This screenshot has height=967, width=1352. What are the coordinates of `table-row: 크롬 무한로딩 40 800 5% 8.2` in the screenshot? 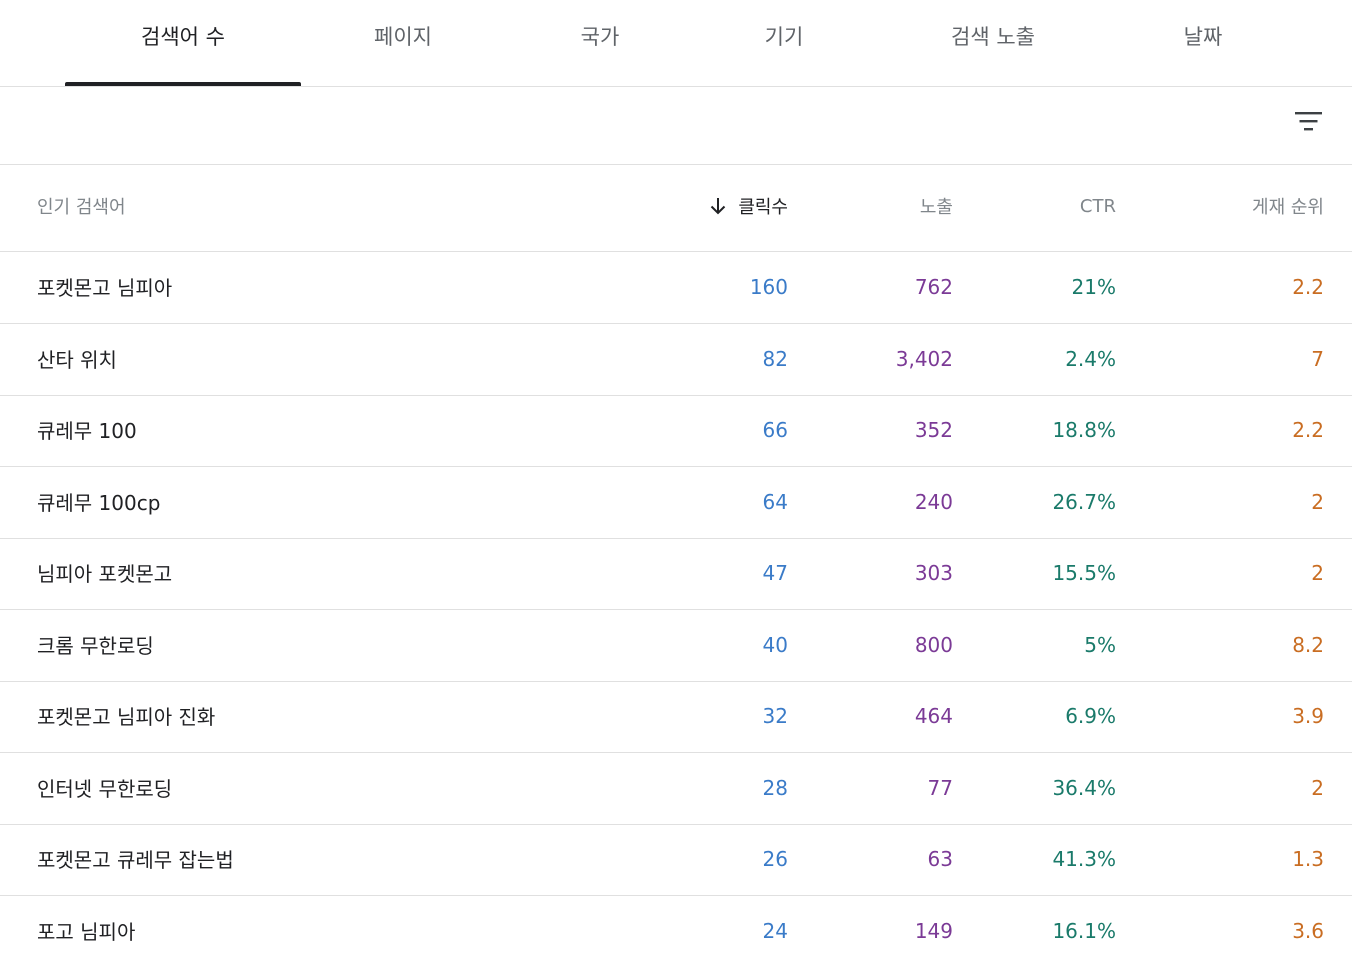 It's located at (676, 646).